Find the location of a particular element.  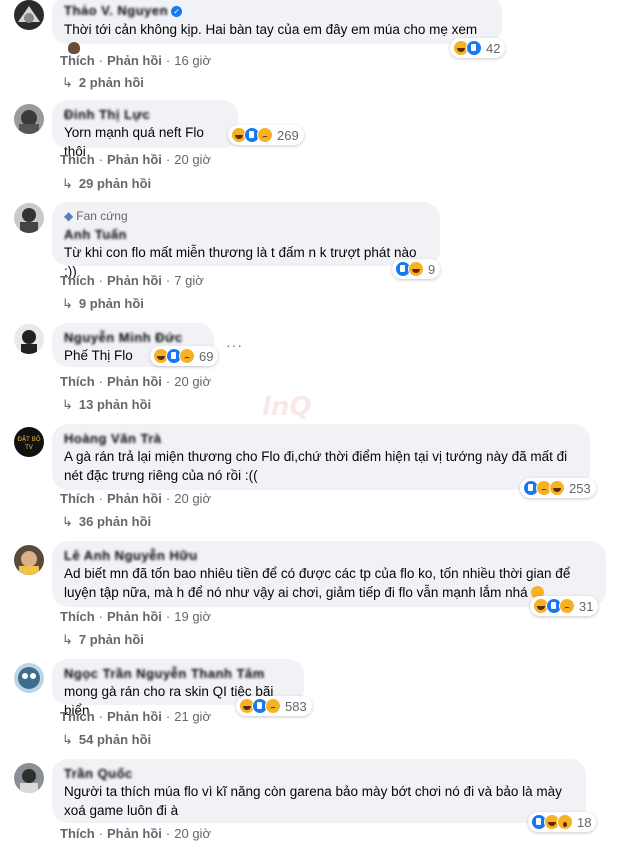

view-replies-link: ↳ 7 phản hồi is located at coordinates (103, 640).